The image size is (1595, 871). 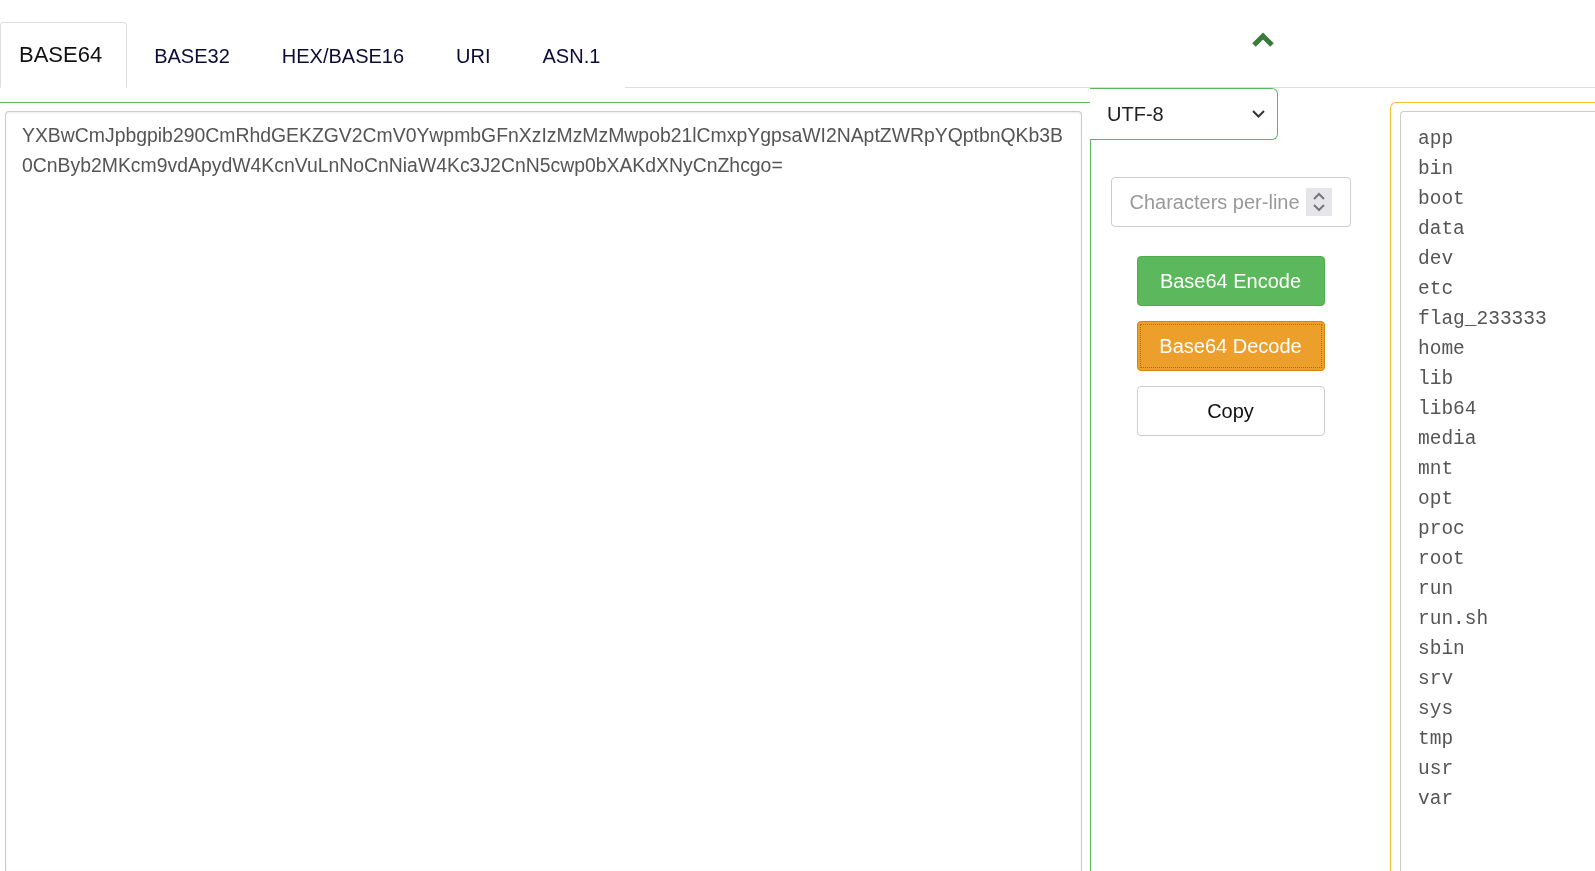 What do you see at coordinates (1436, 709) in the screenshot?
I see `output-line: sys` at bounding box center [1436, 709].